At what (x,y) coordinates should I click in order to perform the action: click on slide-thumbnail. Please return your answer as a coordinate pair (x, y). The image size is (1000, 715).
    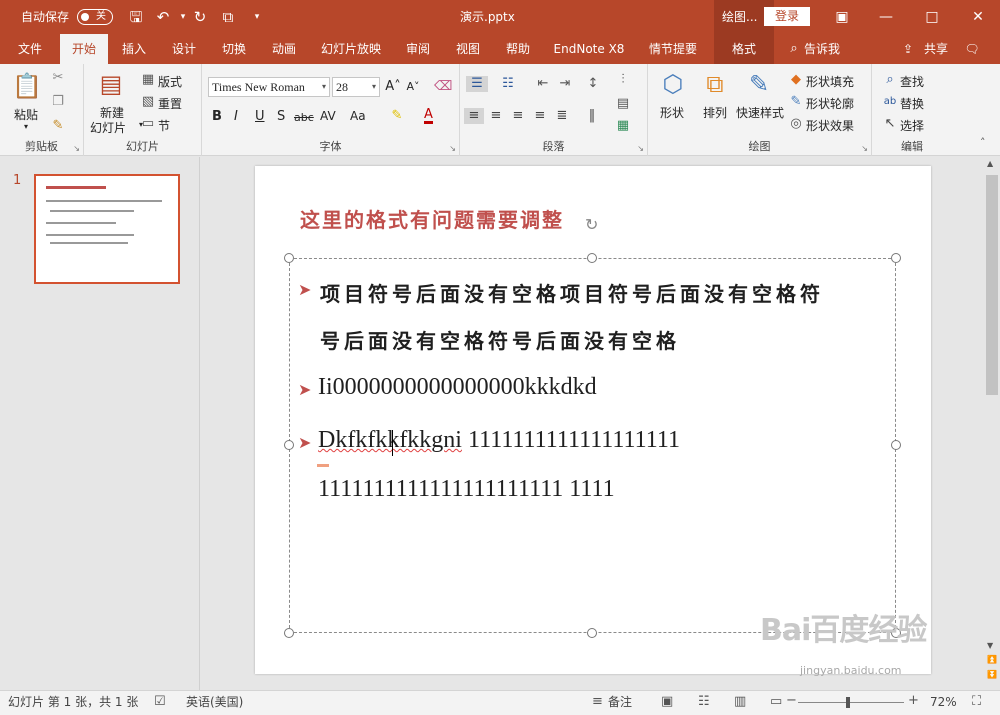
    Looking at the image, I should click on (107, 229).